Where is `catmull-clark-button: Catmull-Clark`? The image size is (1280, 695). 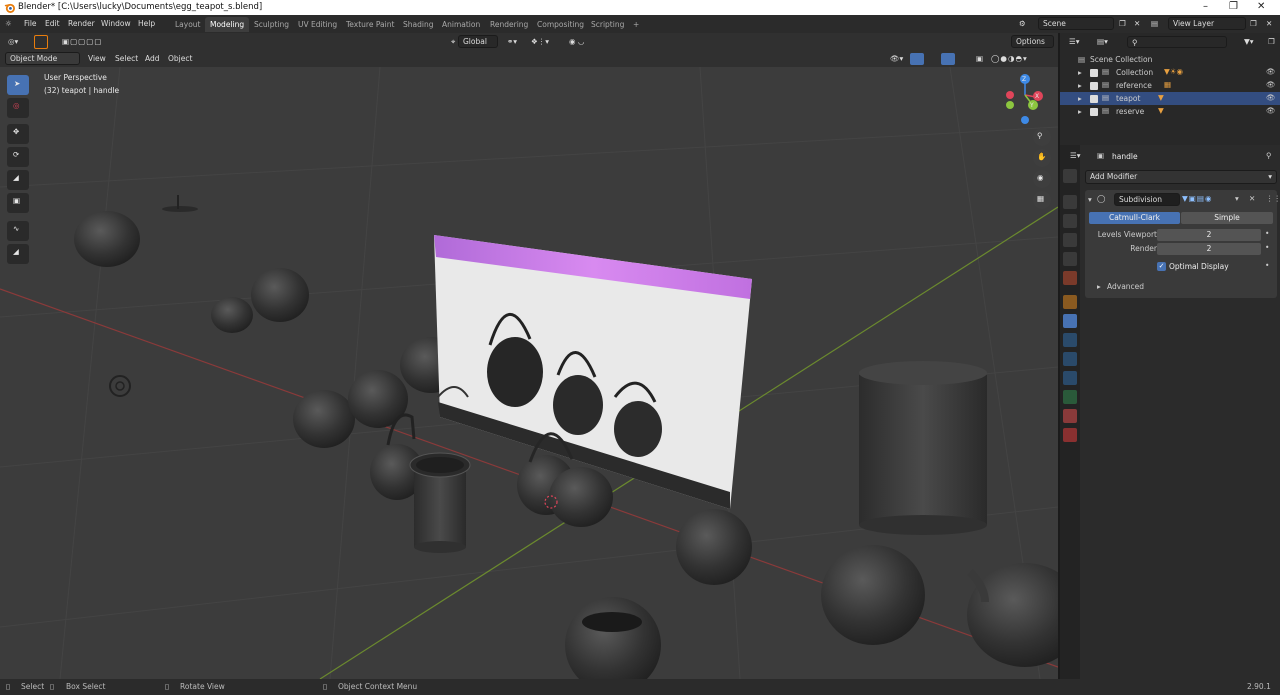
catmull-clark-button: Catmull-Clark is located at coordinates (1134, 218).